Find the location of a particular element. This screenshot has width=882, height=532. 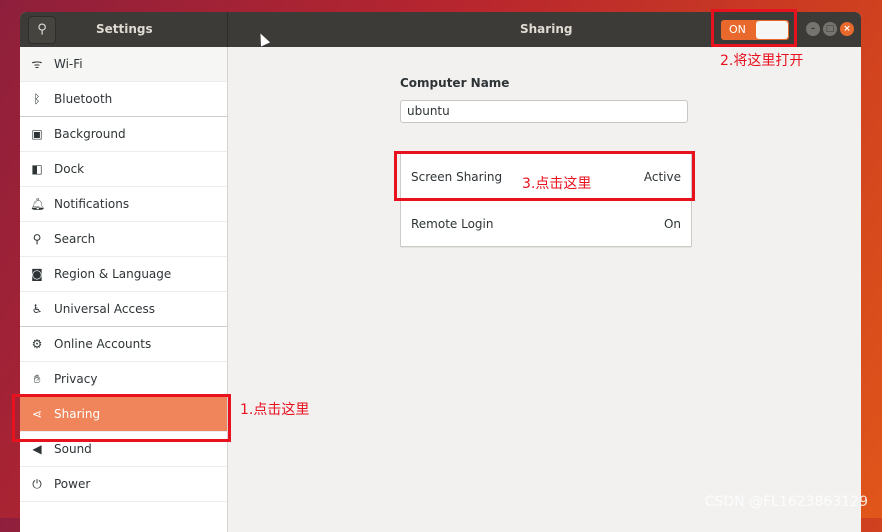

divider is located at coordinates (227, 29).